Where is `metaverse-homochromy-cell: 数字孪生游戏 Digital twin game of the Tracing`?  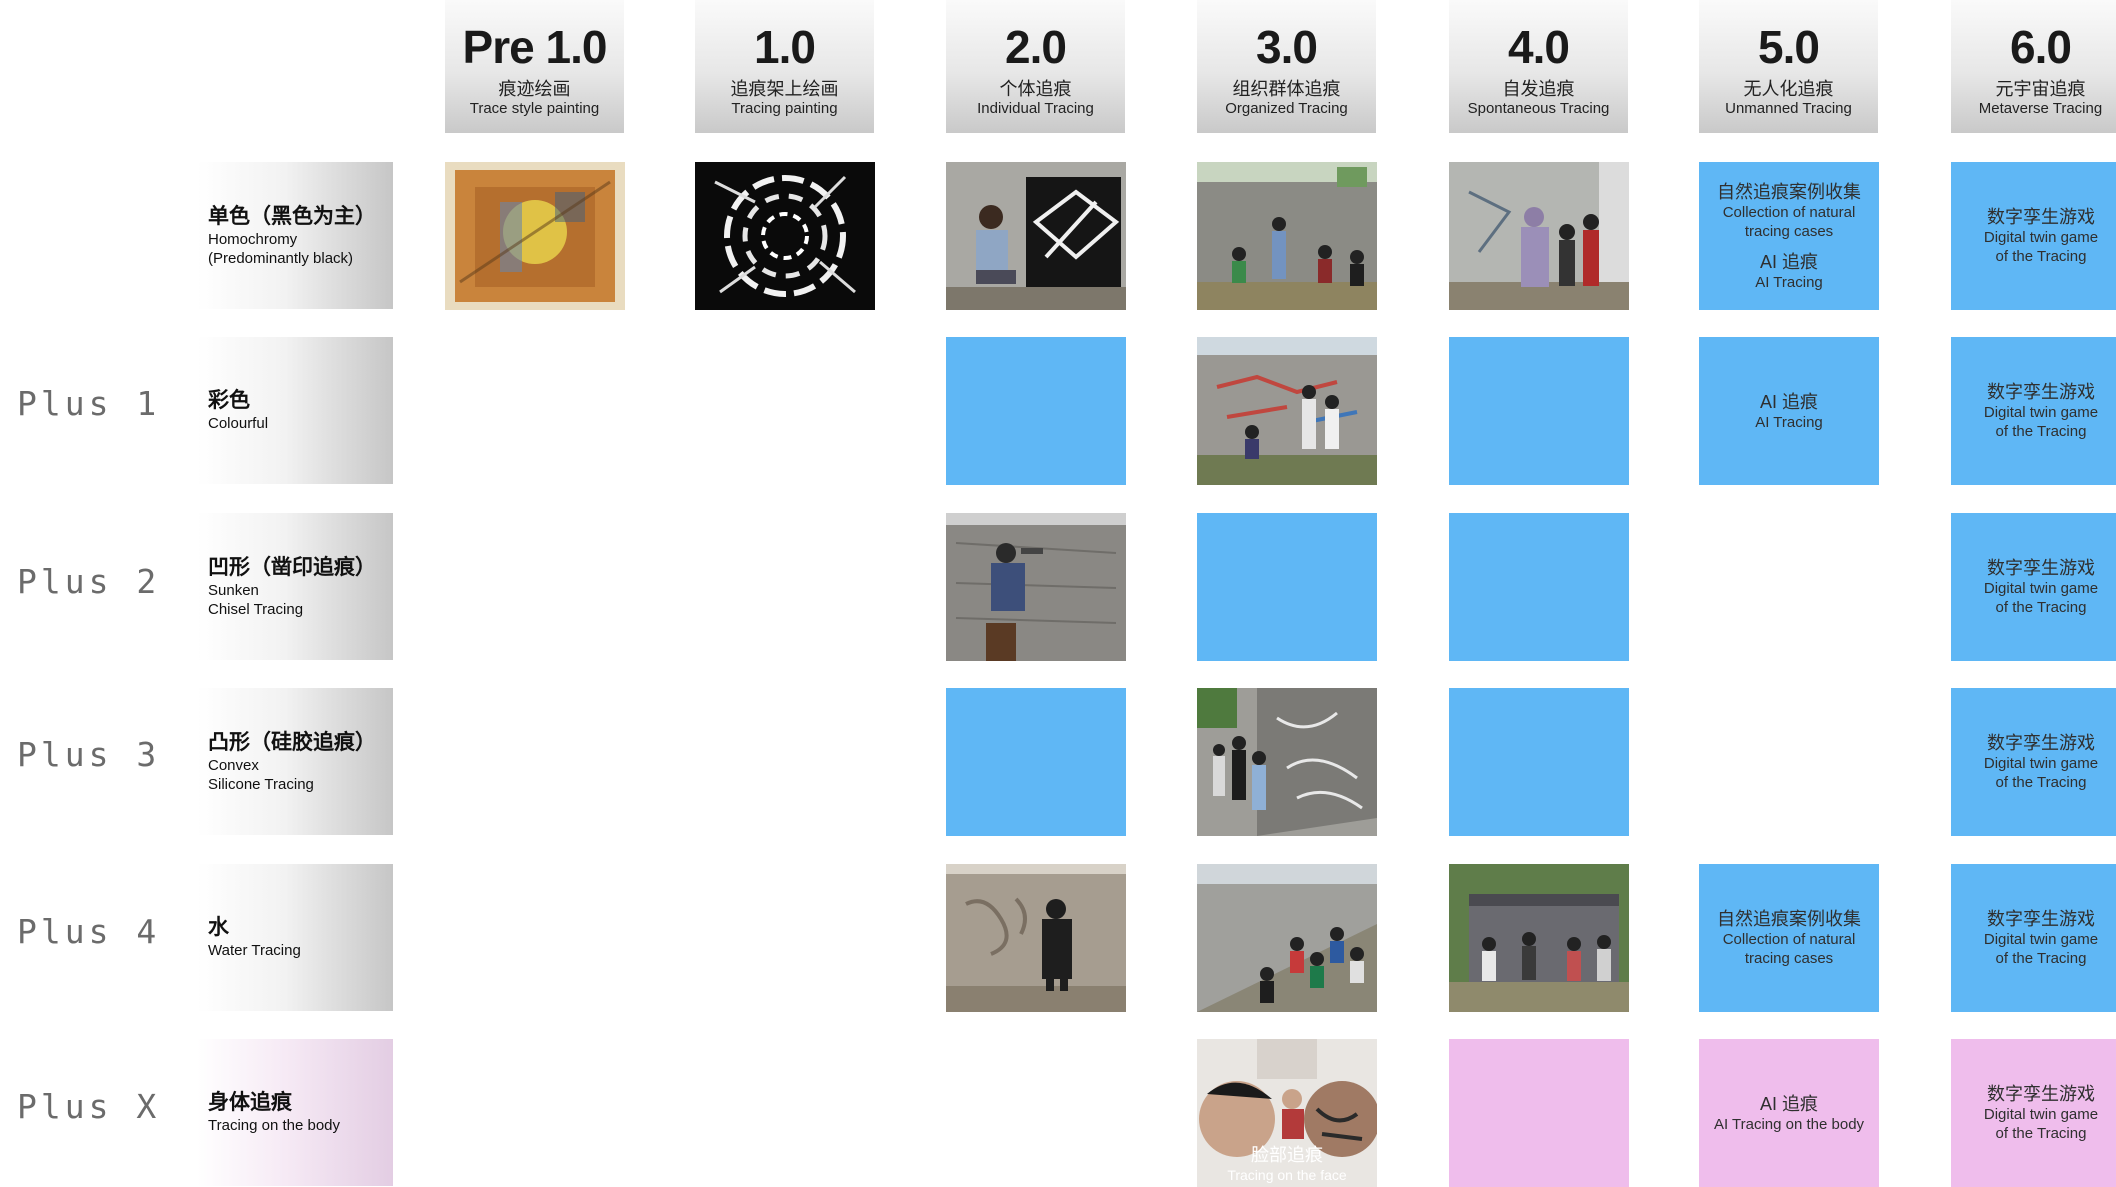 metaverse-homochromy-cell: 数字孪生游戏 Digital twin game of the Tracing is located at coordinates (2033, 236).